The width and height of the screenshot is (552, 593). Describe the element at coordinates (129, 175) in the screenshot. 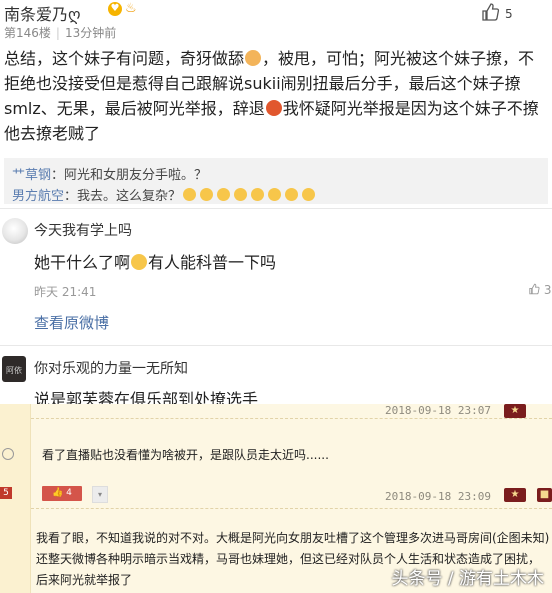

I see `reply-text: ：阿光和女朋友分手啦。？` at that location.